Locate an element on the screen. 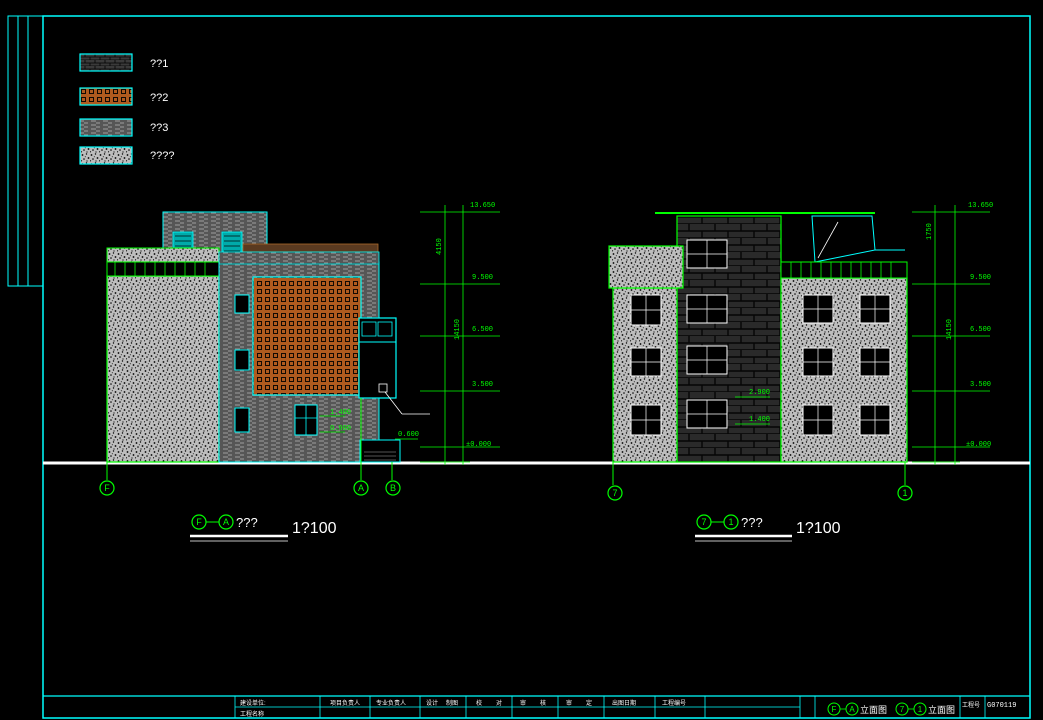 This screenshot has width=1043, height=720. tb-number: G070119 is located at coordinates (1001, 706).